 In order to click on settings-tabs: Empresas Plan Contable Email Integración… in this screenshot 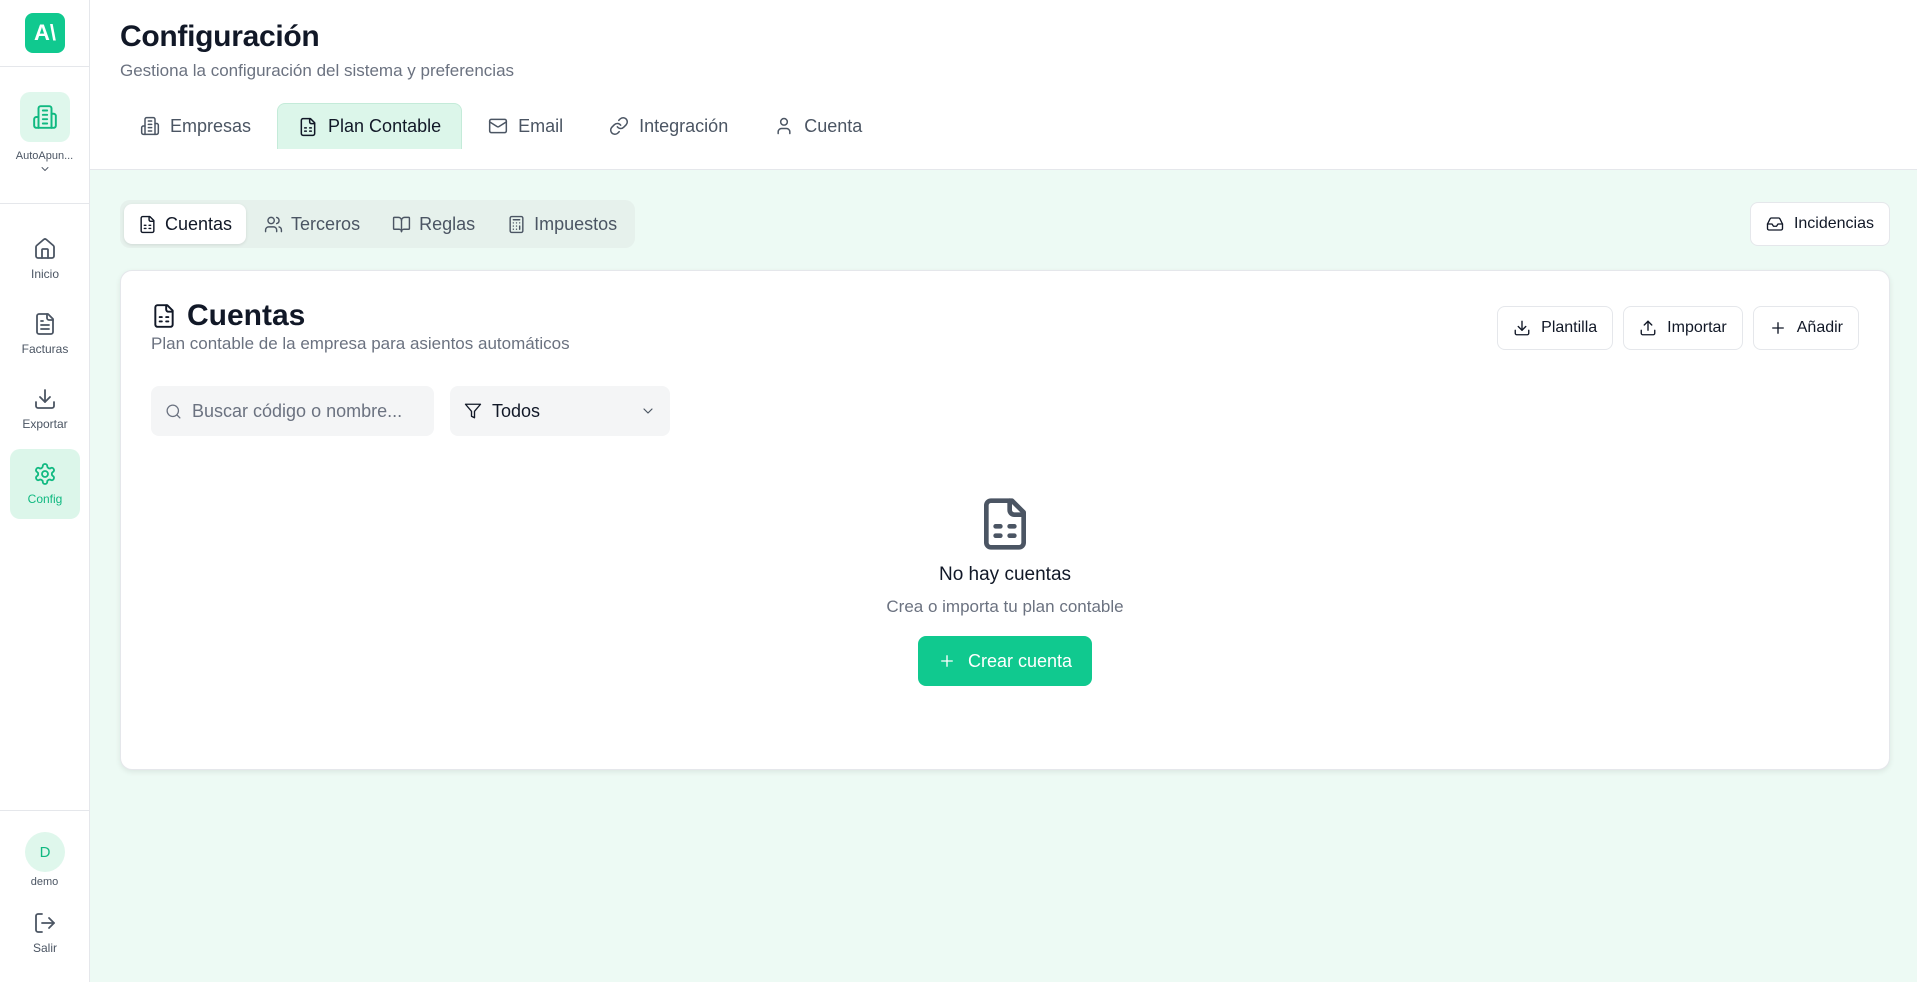, I will do `click(501, 126)`.